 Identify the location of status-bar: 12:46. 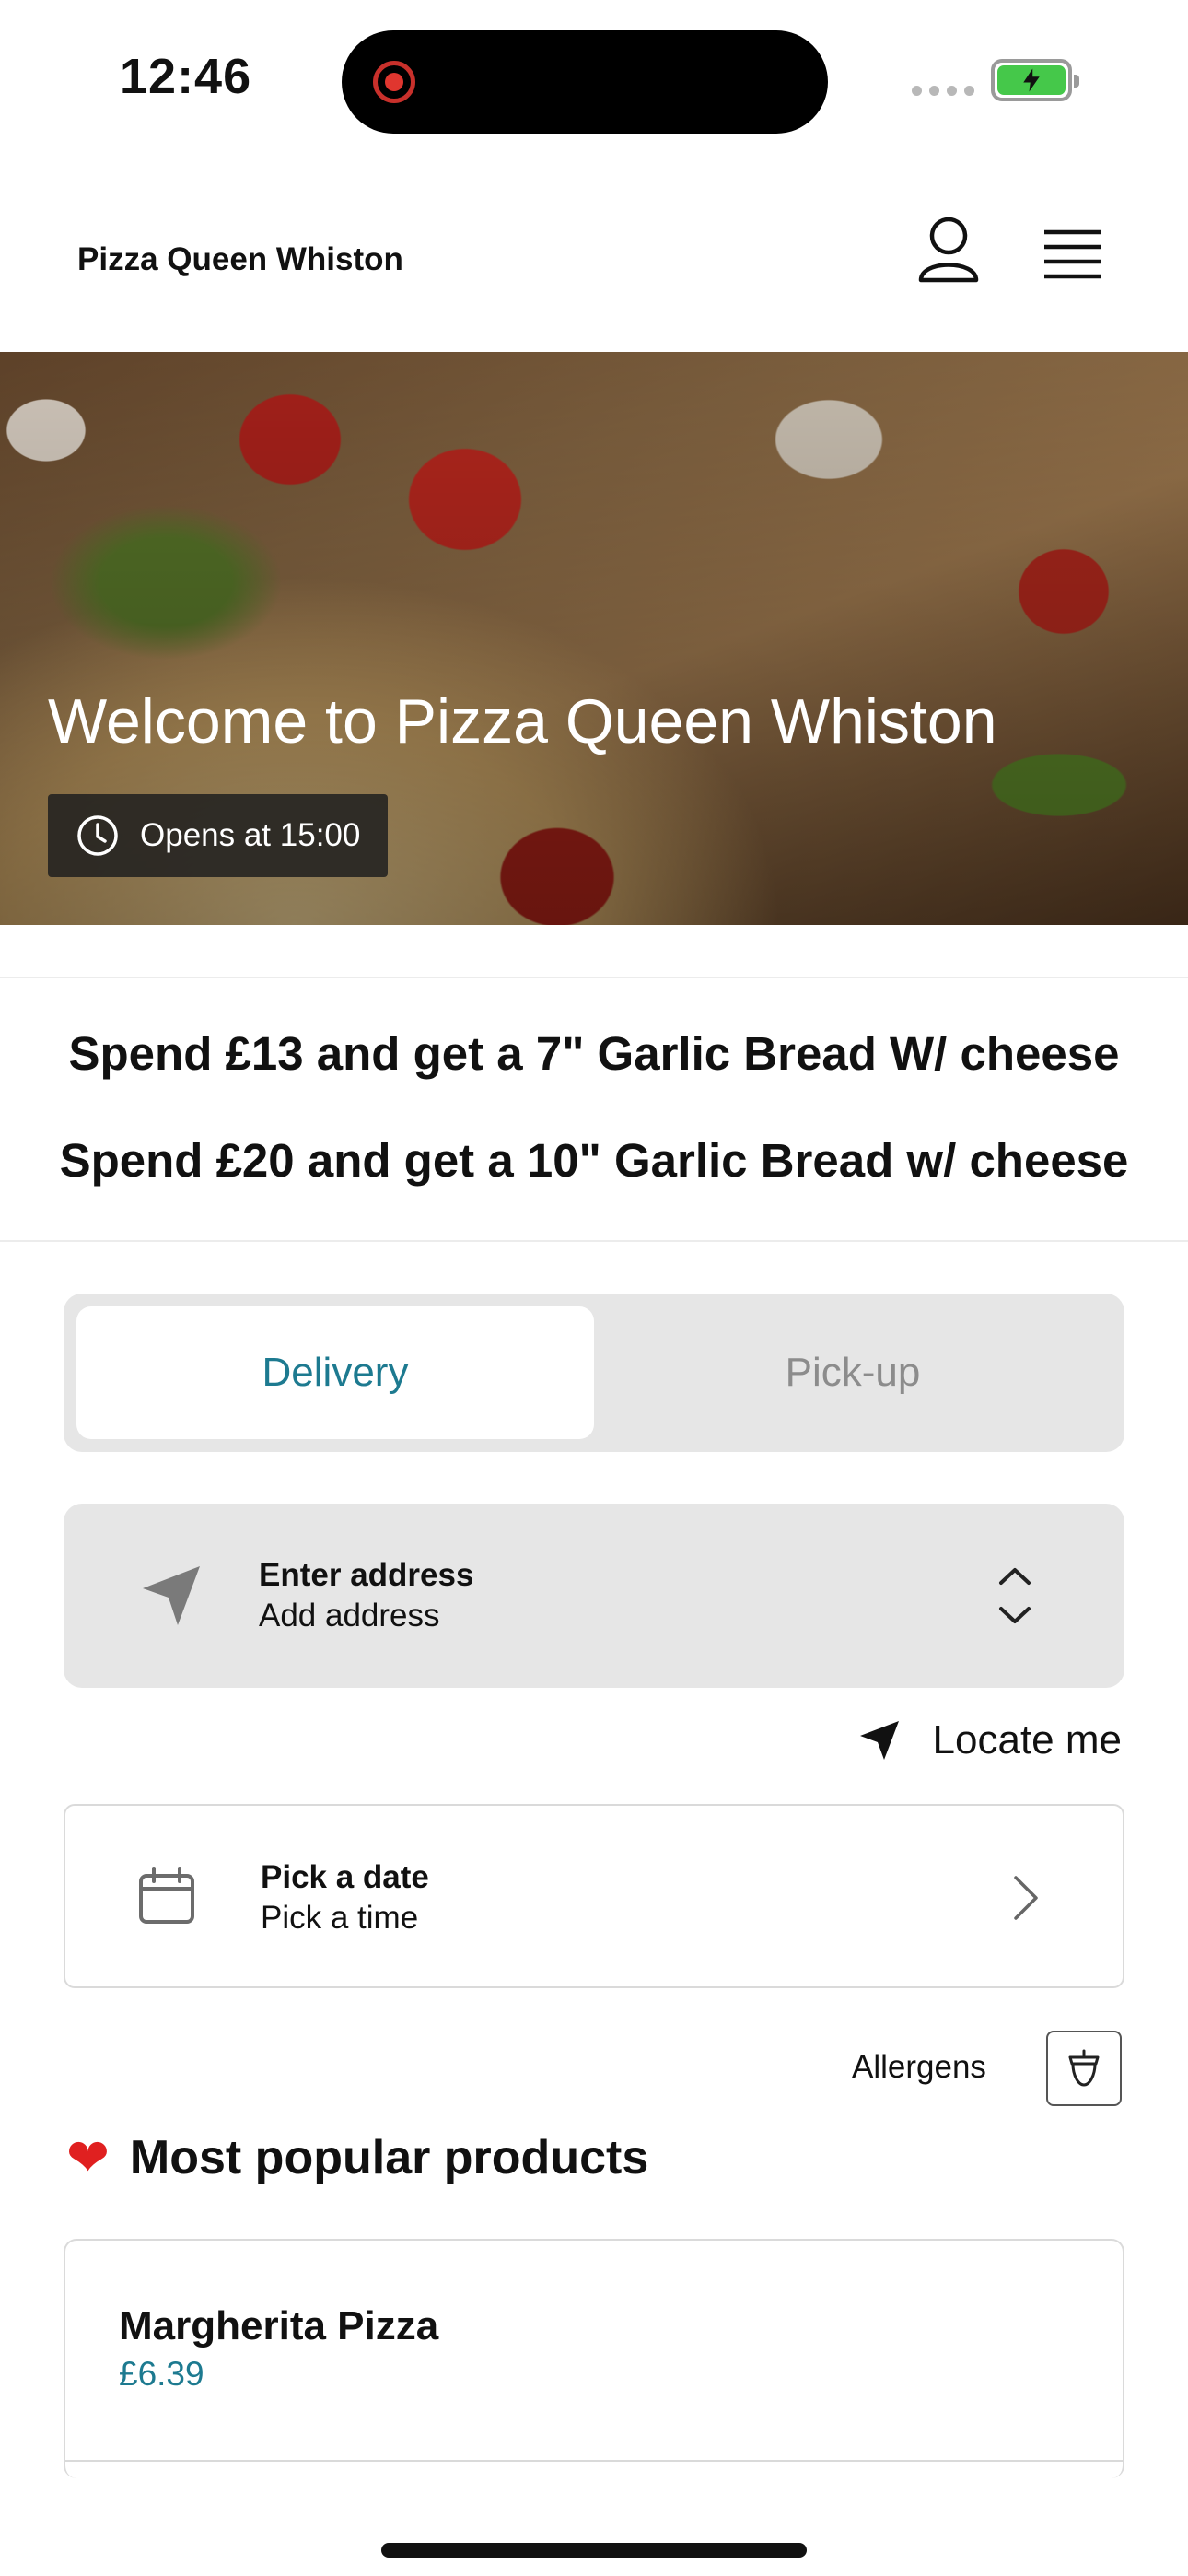
(594, 78).